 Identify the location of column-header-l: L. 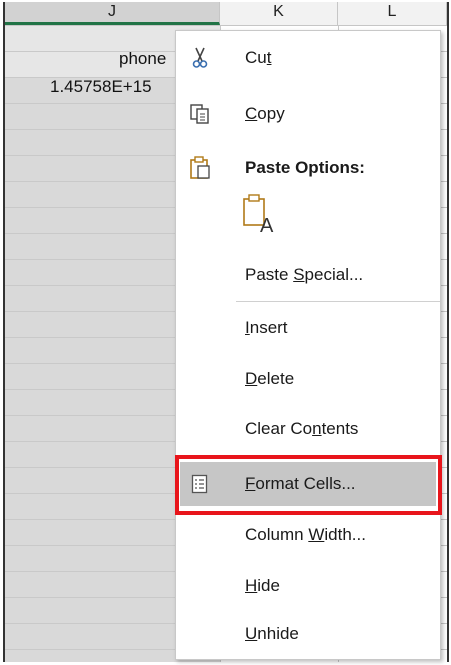
(392, 13).